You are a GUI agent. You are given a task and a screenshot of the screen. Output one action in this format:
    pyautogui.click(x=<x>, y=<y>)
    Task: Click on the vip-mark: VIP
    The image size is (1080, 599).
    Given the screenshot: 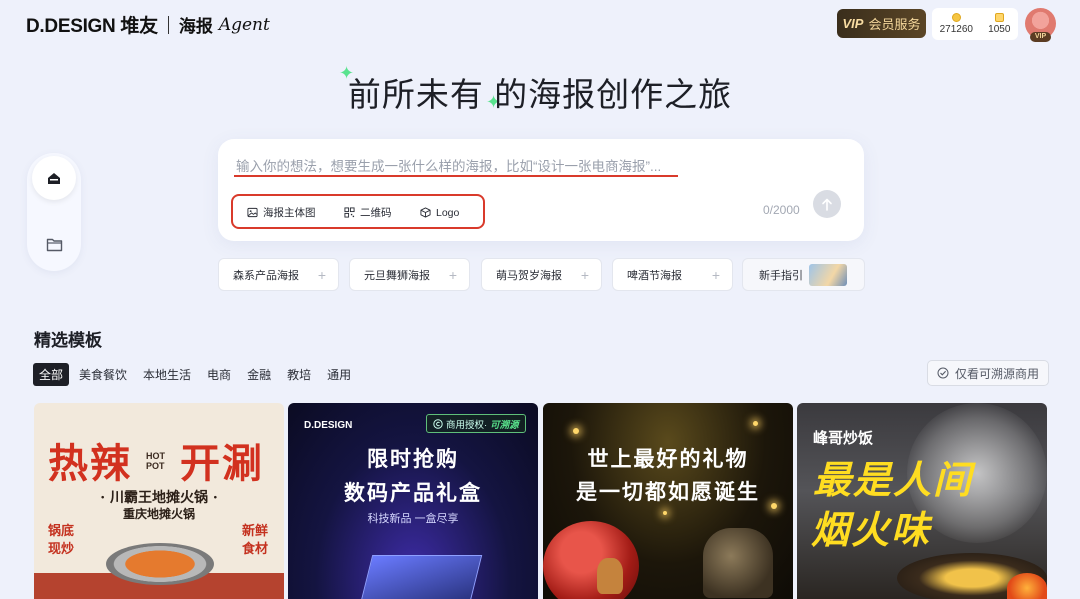 What is the action you would take?
    pyautogui.click(x=853, y=23)
    